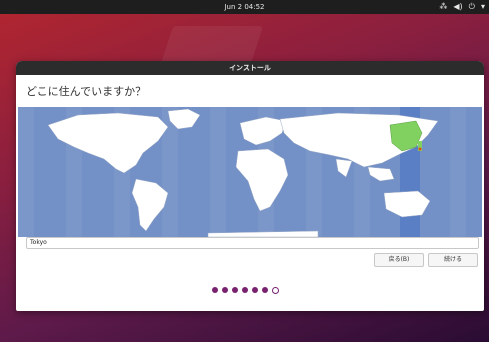 This screenshot has width=489, height=342. Describe the element at coordinates (263, 131) in the screenshot. I see `europe` at that location.